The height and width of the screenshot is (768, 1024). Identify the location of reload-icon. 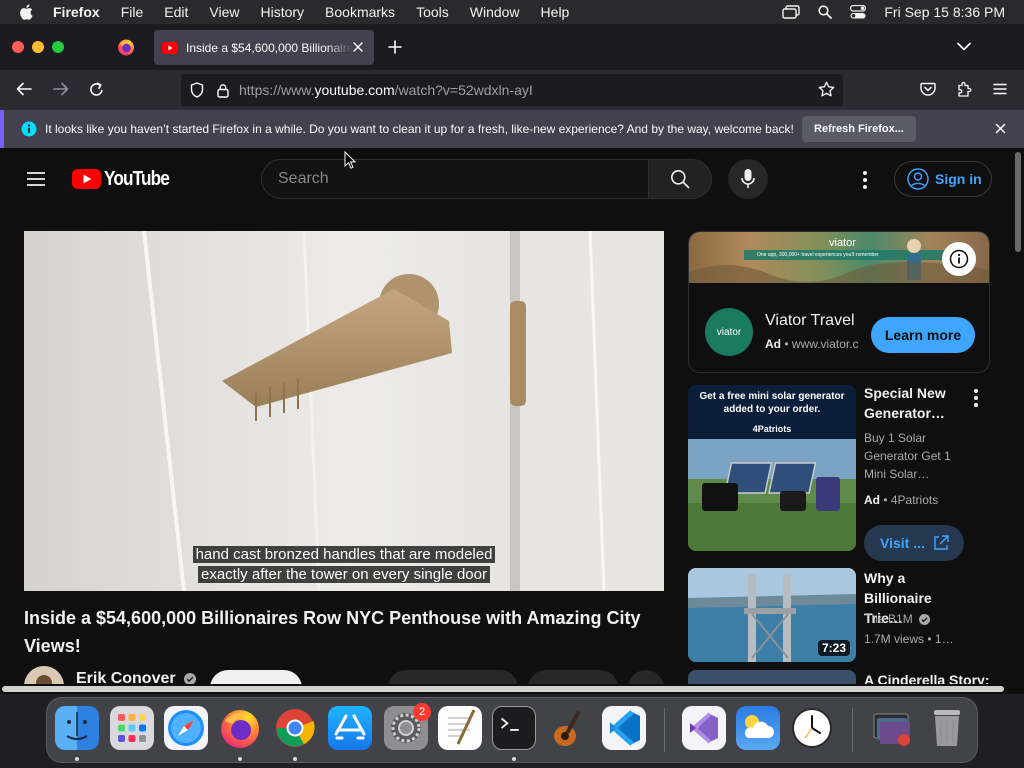
(96, 89).